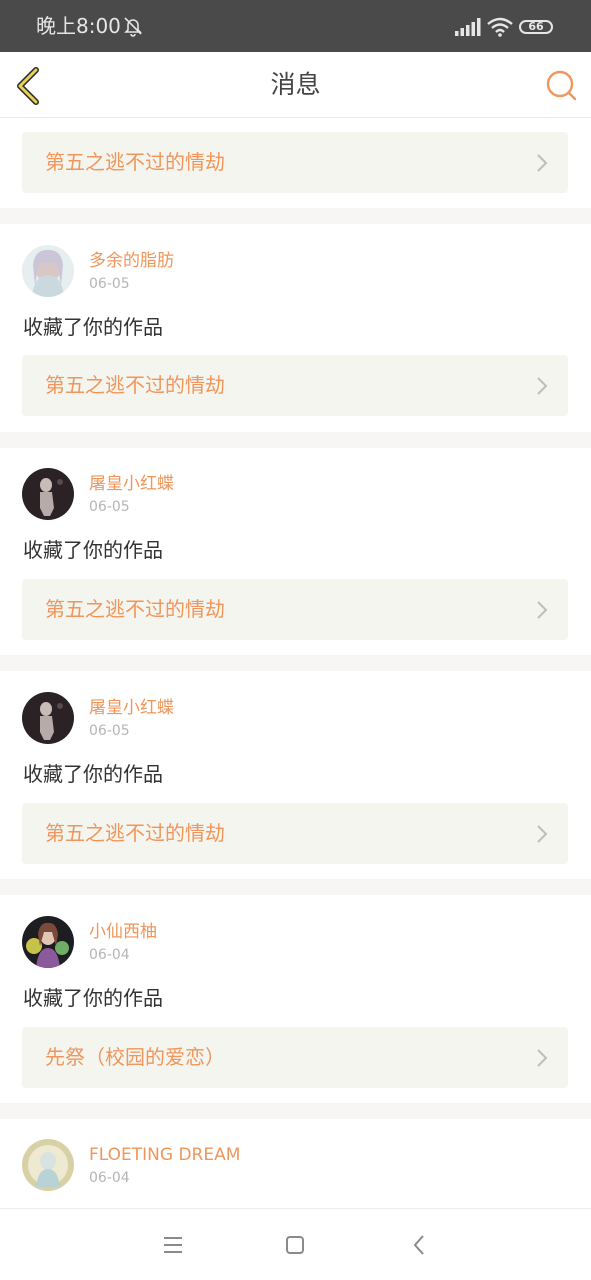  I want to click on status-time: 晚上8:00, so click(78, 26).